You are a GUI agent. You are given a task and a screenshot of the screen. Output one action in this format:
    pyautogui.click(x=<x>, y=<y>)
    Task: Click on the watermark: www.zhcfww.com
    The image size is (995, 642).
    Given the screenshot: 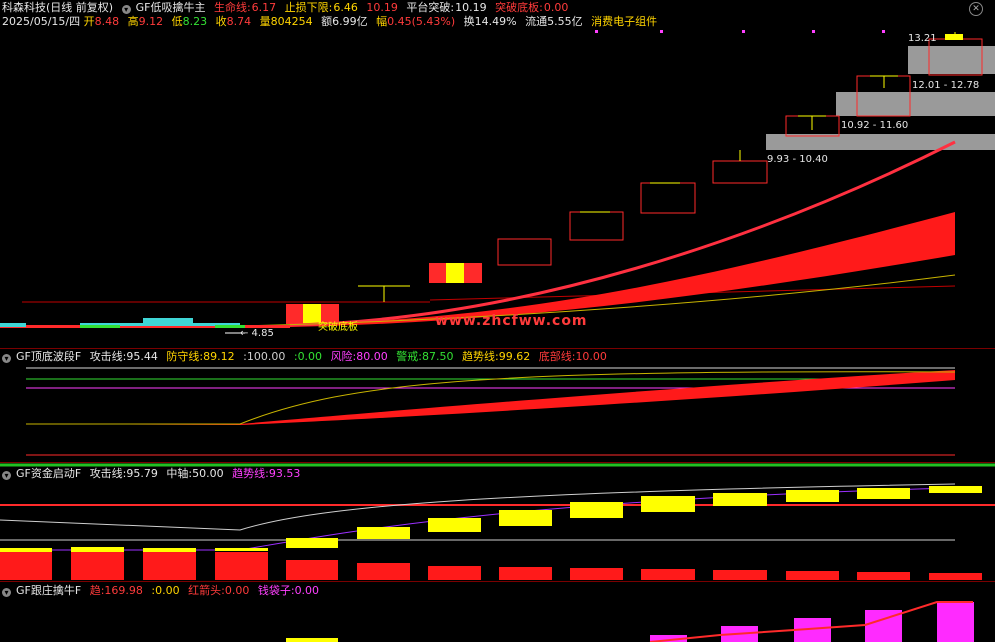 What is the action you would take?
    pyautogui.click(x=511, y=321)
    